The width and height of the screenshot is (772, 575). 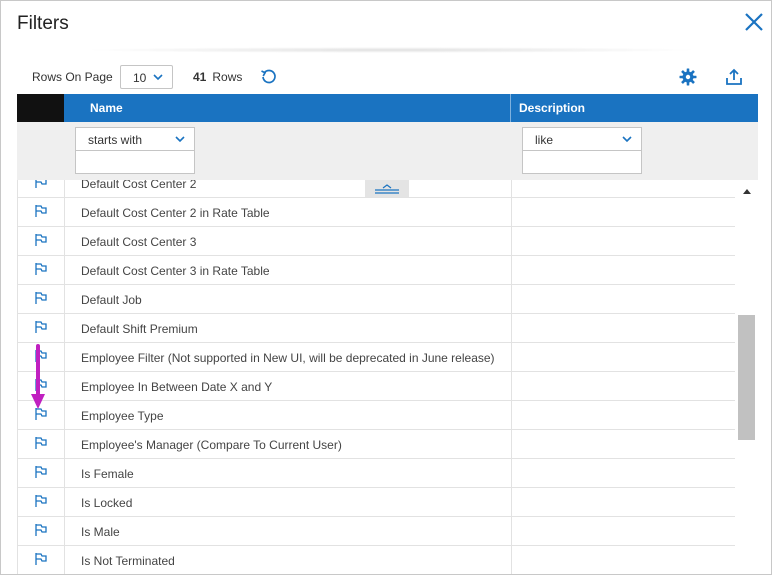 What do you see at coordinates (268, 76) in the screenshot?
I see `refresh-icon` at bounding box center [268, 76].